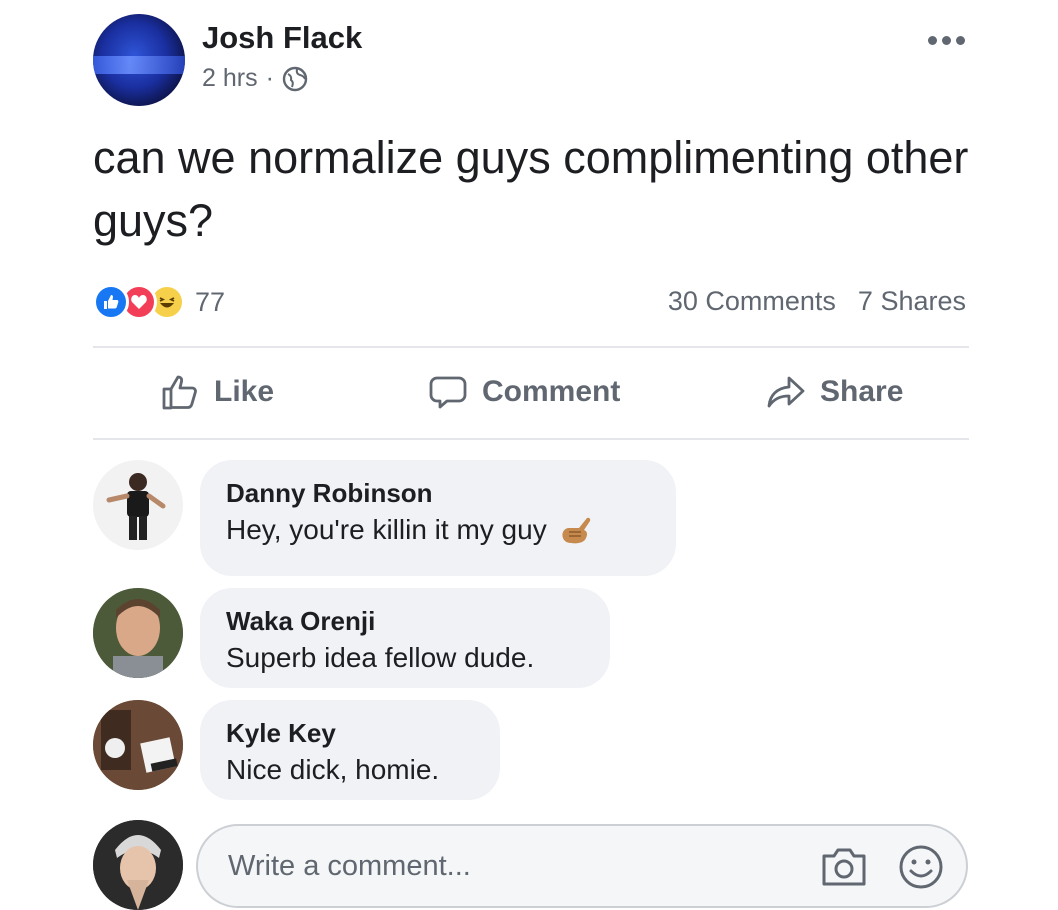  I want to click on reaction-count: 77, so click(210, 301).